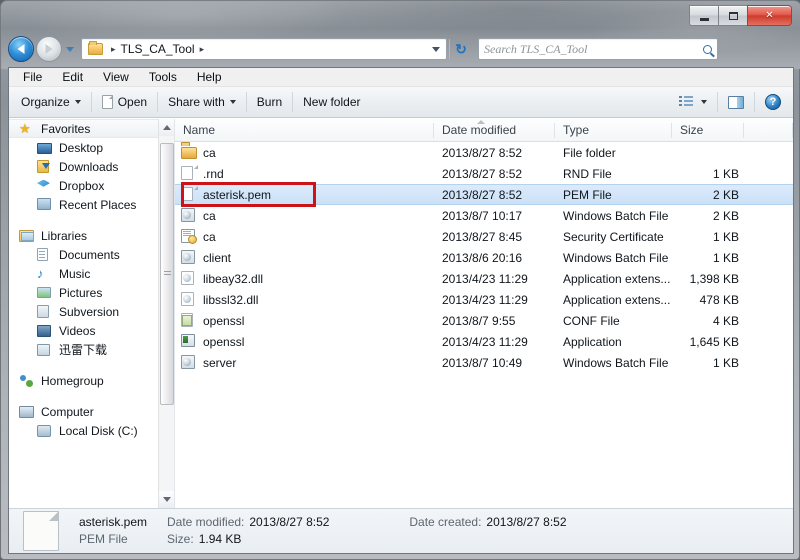 This screenshot has height=560, width=800. I want to click on homegroup-icon-wrap, so click(27, 381).